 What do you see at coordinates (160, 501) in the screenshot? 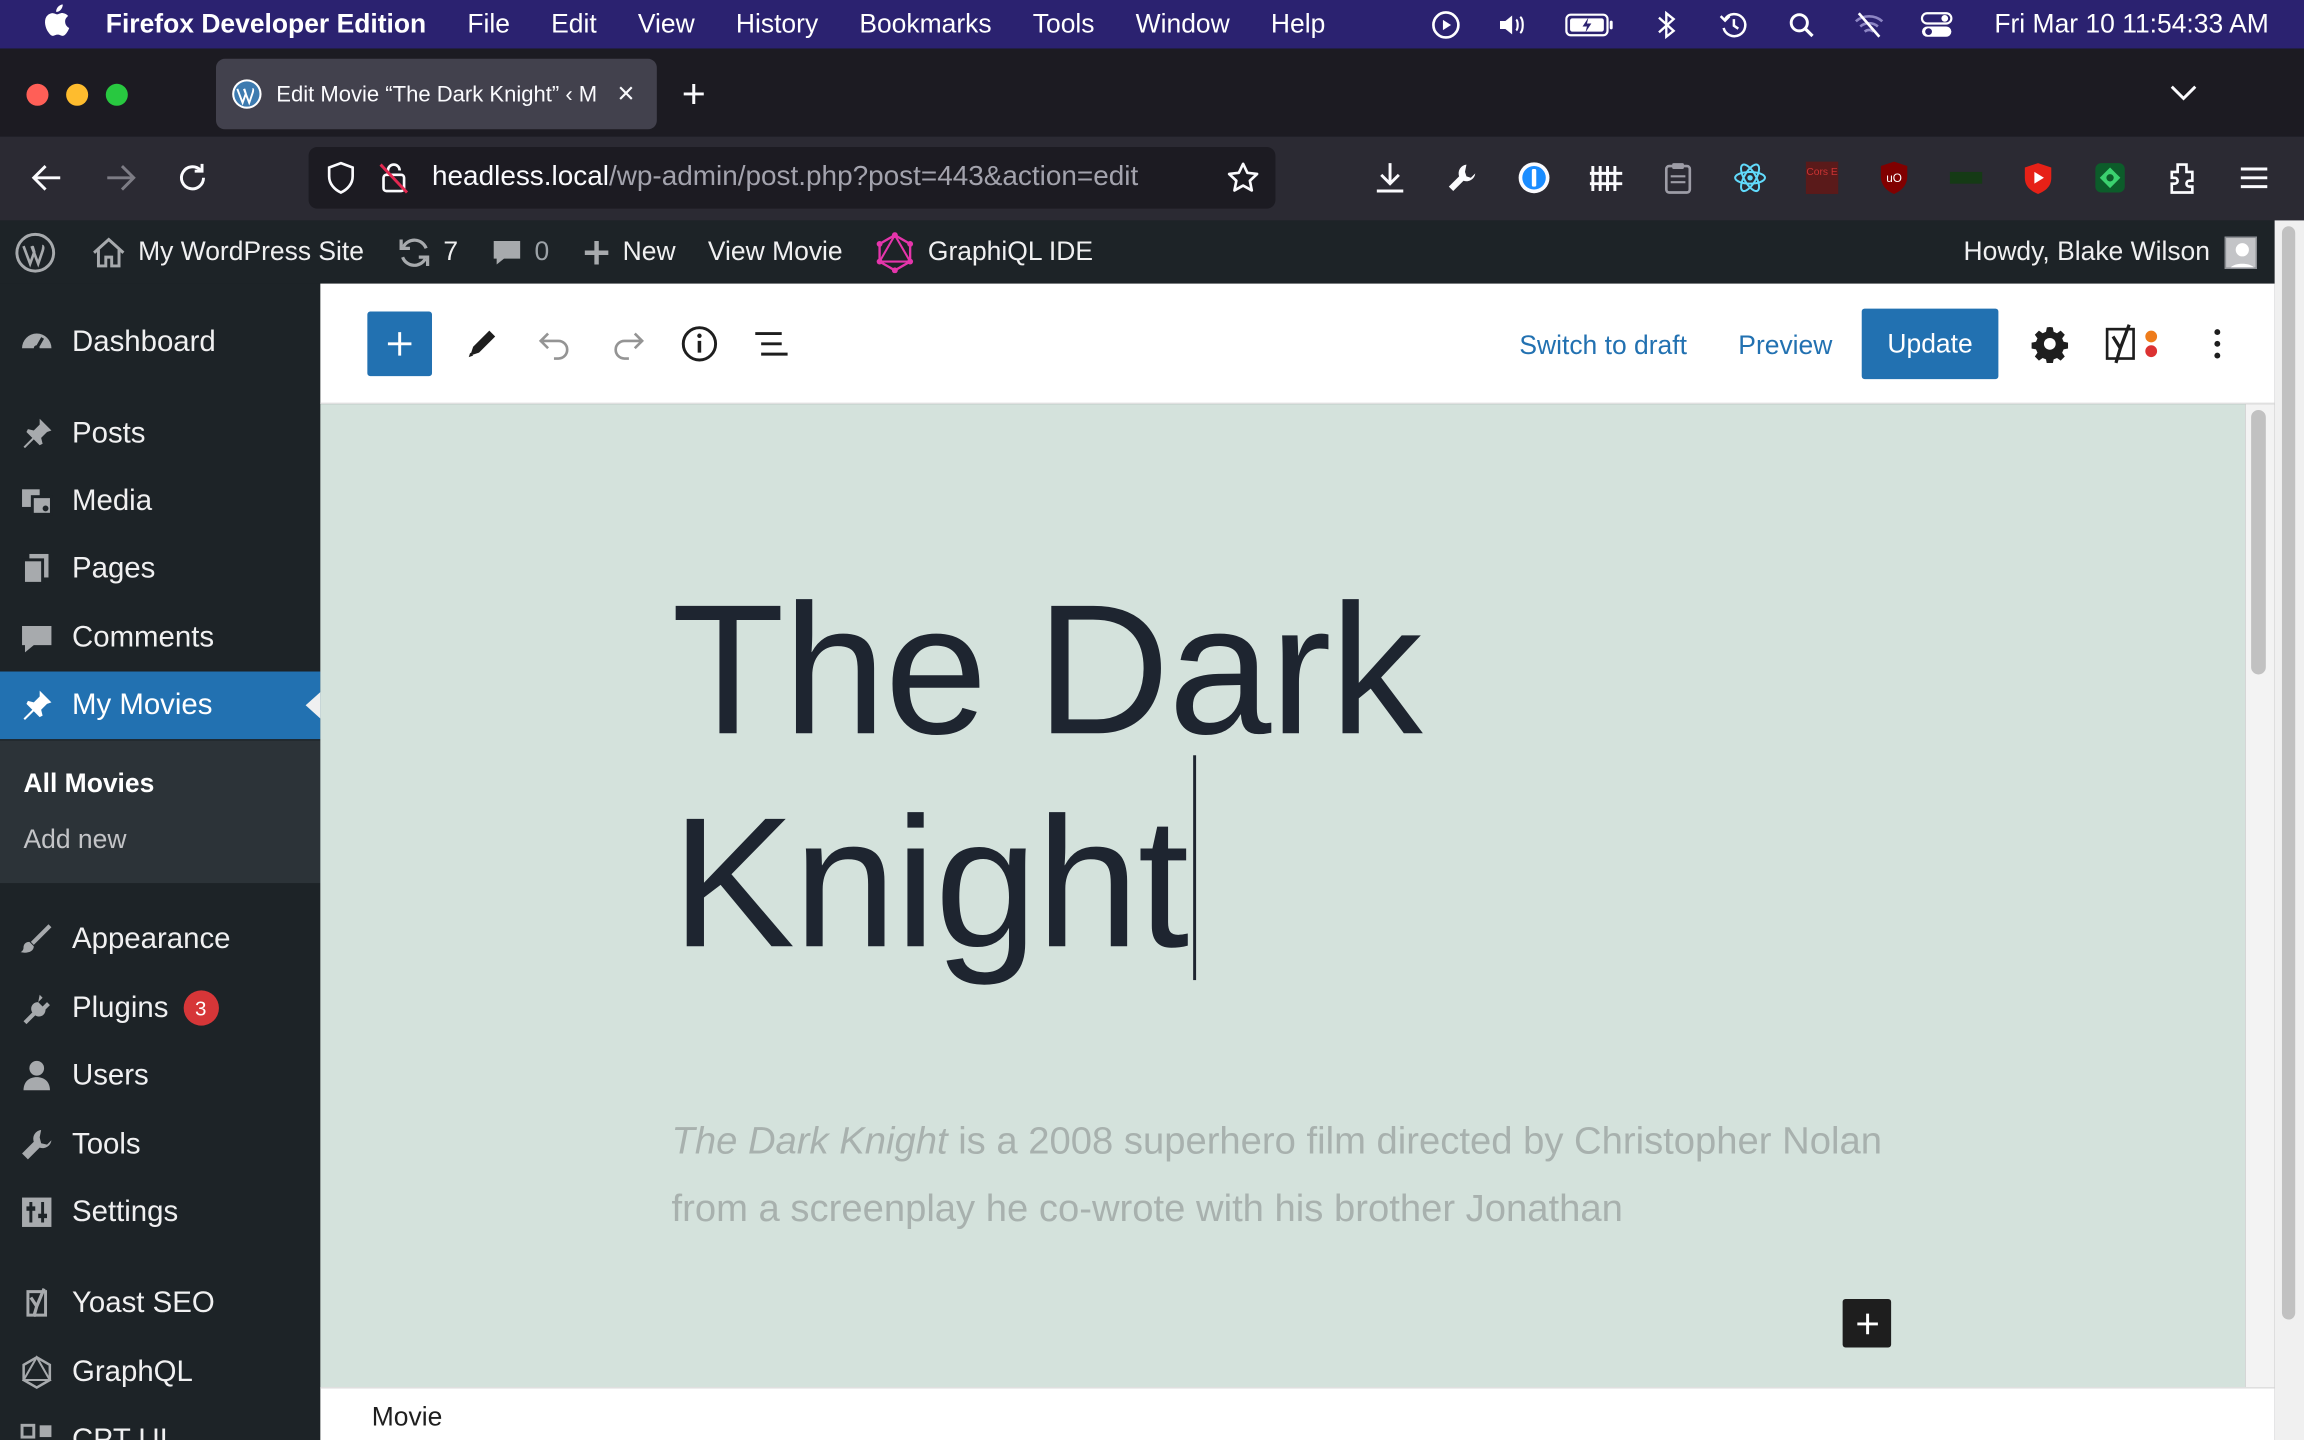
I see `sidebar-item-media: Media` at bounding box center [160, 501].